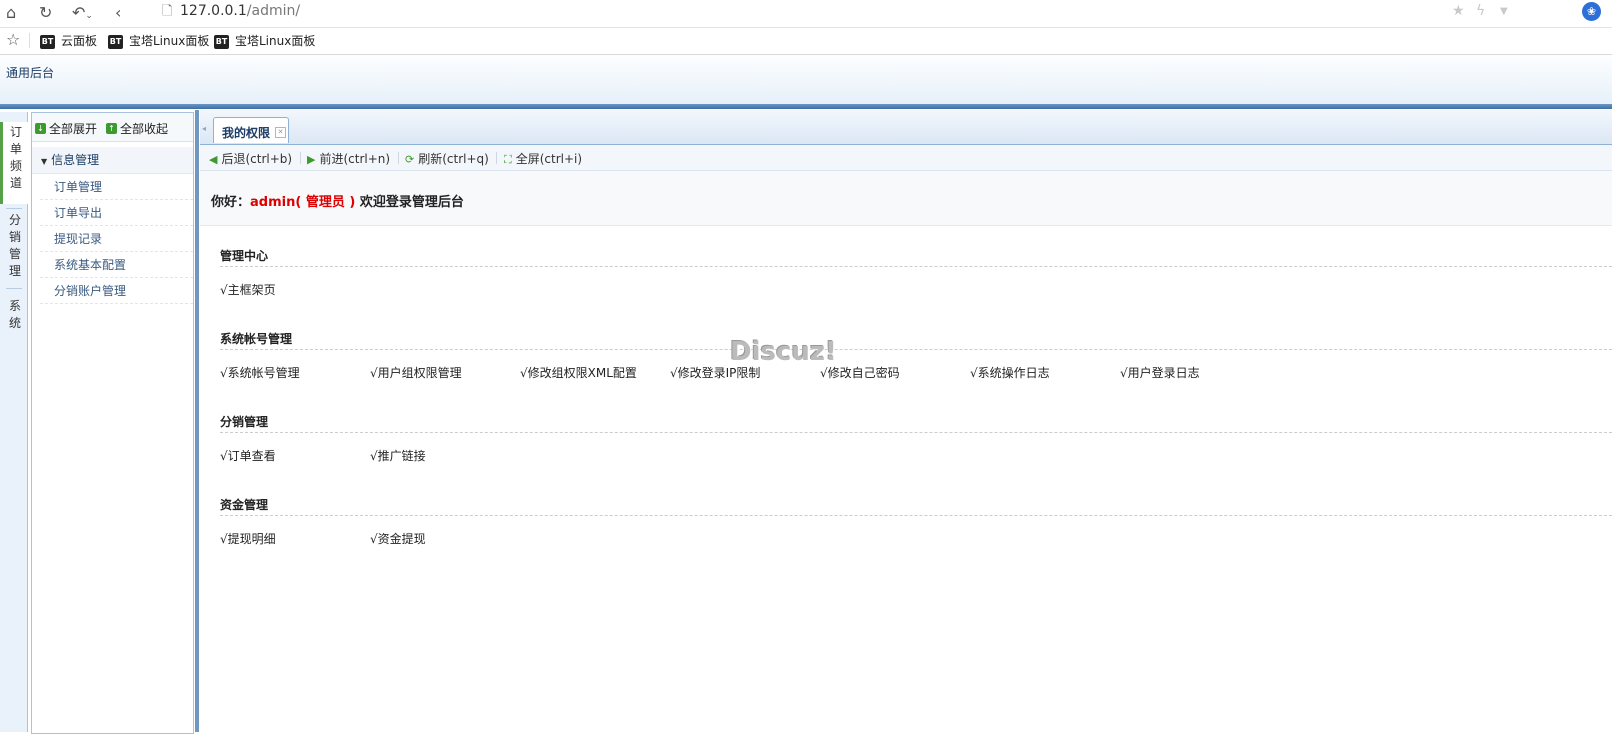 The height and width of the screenshot is (734, 1612). Describe the element at coordinates (118, 13) in the screenshot. I see `back-icon: ‹` at that location.